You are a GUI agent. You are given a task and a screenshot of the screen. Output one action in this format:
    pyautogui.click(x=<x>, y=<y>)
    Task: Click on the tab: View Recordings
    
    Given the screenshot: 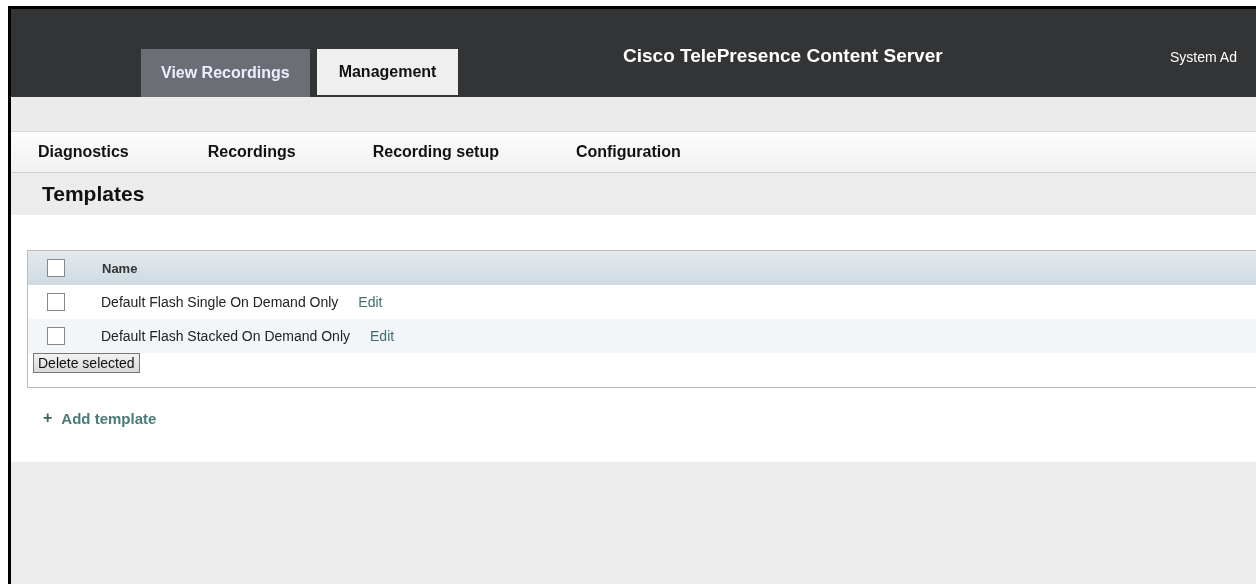 What is the action you would take?
    pyautogui.click(x=225, y=73)
    